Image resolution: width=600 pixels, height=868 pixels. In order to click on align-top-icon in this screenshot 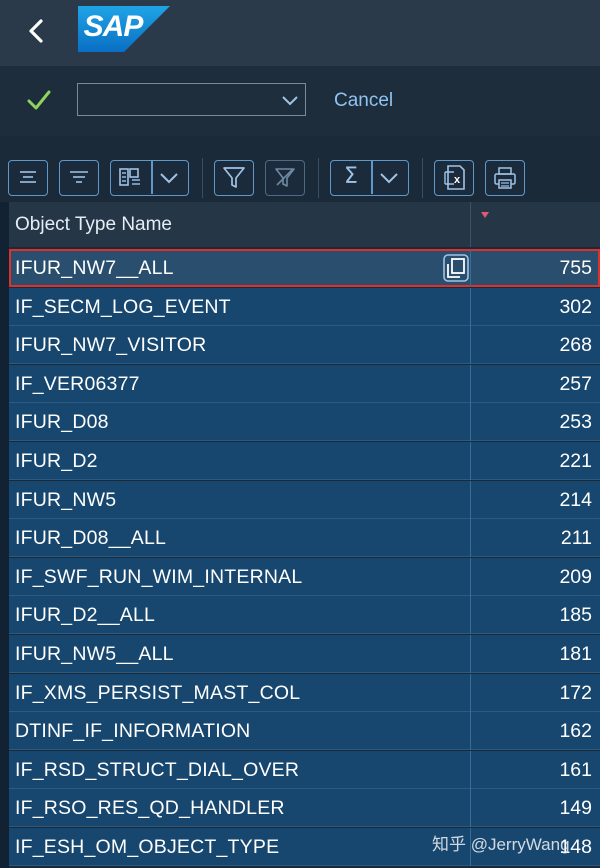, I will do `click(28, 177)`.